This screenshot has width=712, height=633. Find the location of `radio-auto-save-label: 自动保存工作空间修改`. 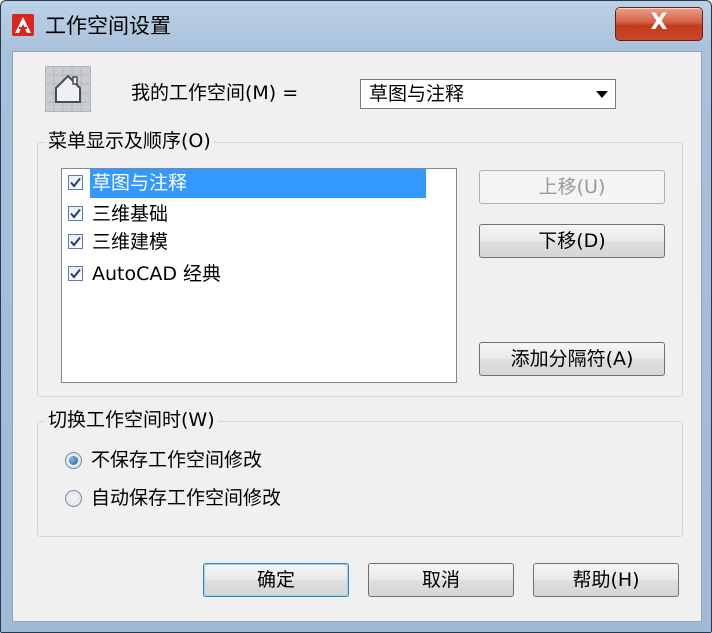

radio-auto-save-label: 自动保存工作空间修改 is located at coordinates (186, 498).